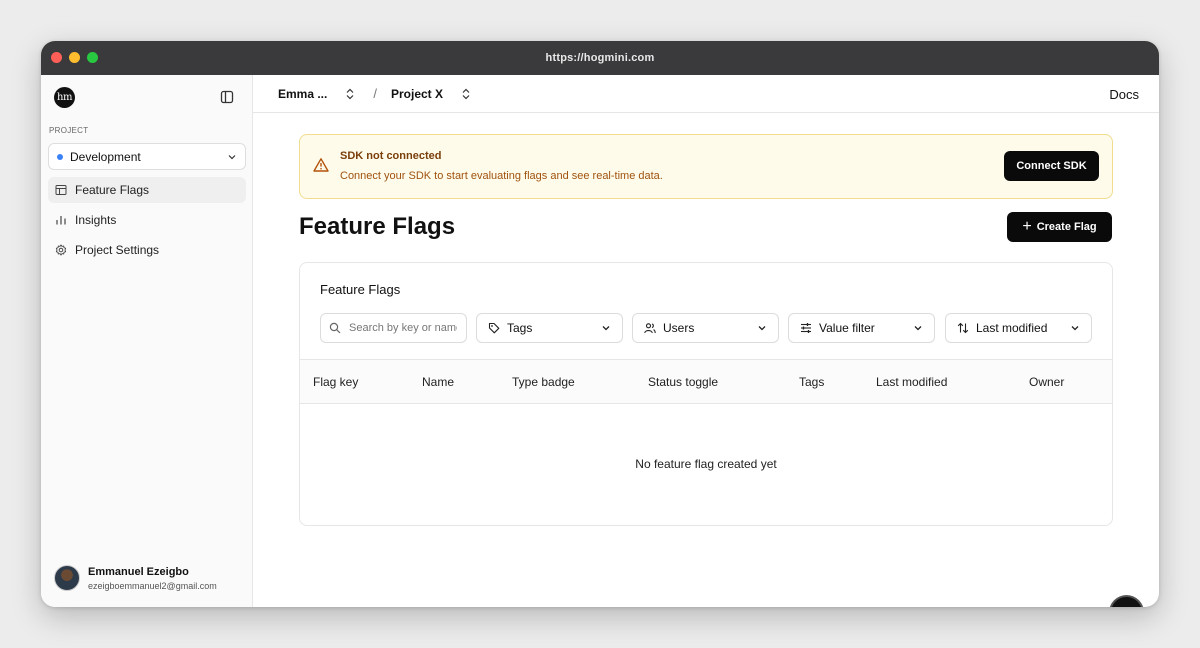 This screenshot has height=648, width=1200. I want to click on sidebar-item-label: Project Settings, so click(117, 250).